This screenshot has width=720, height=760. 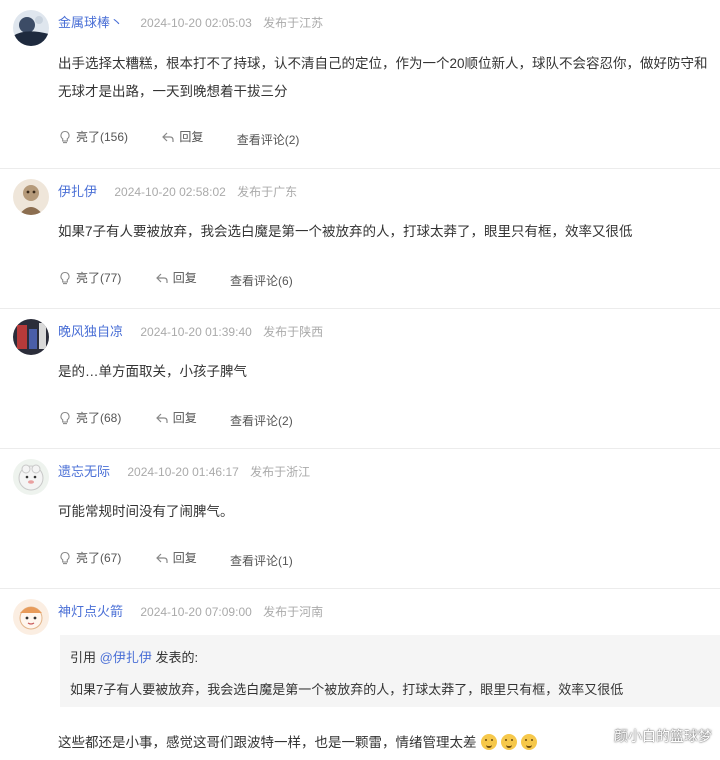 What do you see at coordinates (196, 332) in the screenshot?
I see `timestamp: 2024-10-20 01:39:40` at bounding box center [196, 332].